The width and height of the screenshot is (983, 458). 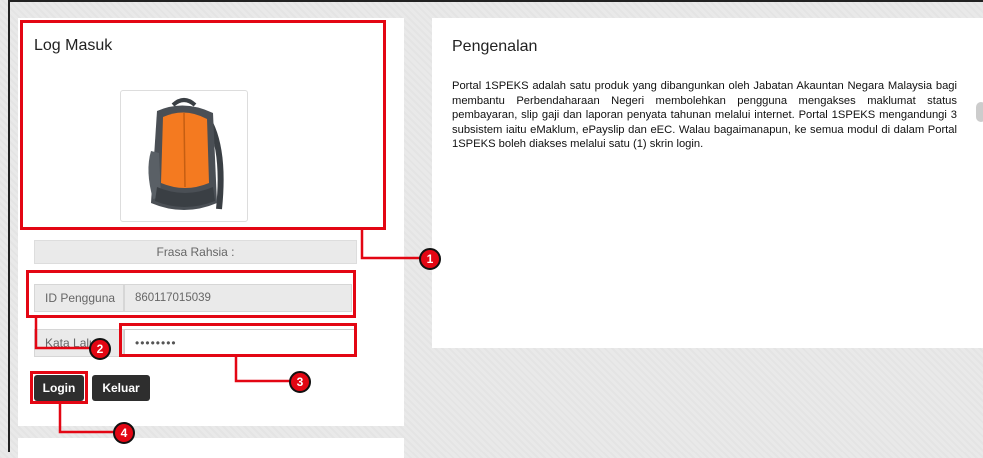 What do you see at coordinates (124, 433) in the screenshot?
I see `callout-badge-4: 4` at bounding box center [124, 433].